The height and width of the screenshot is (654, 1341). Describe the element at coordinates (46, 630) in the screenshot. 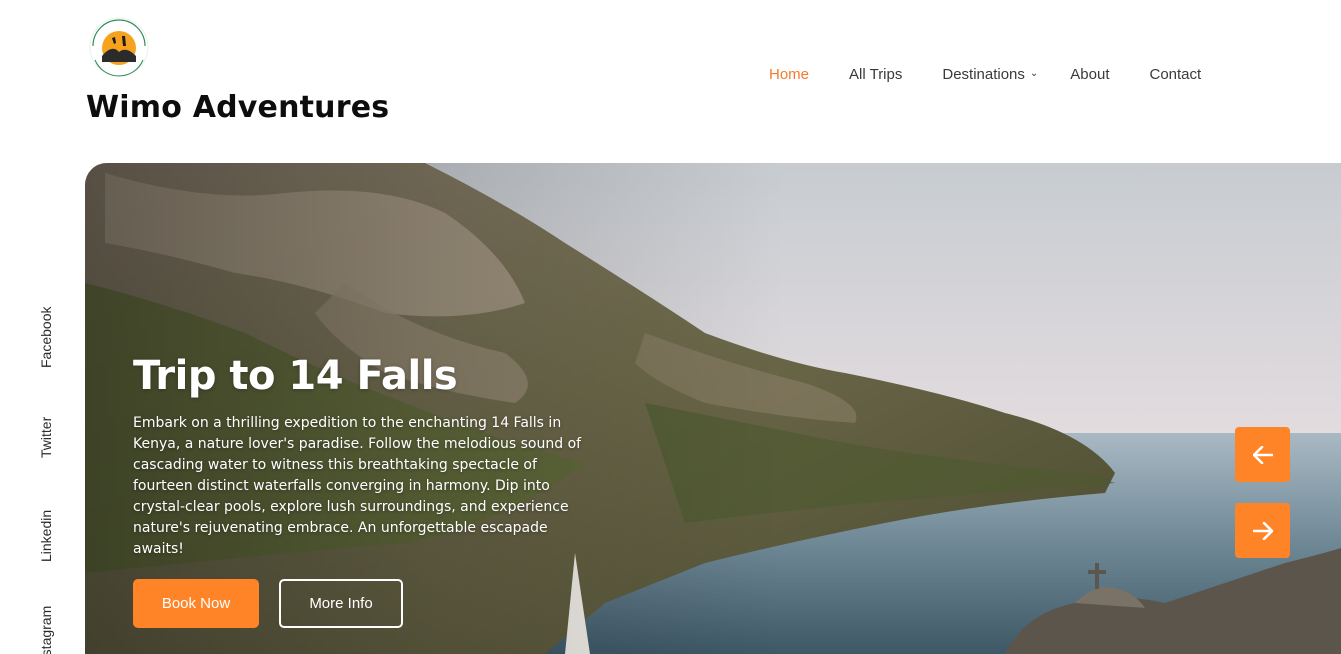

I see `social-instagram: Instagram` at that location.